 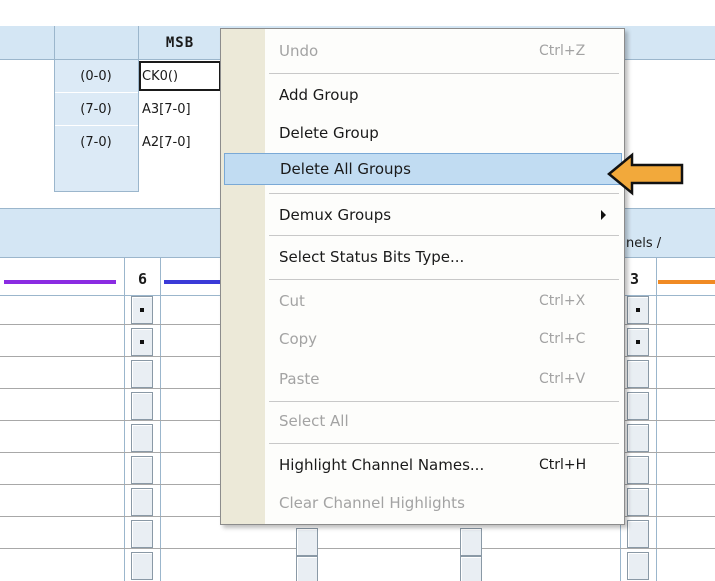 I want to click on menu-item-add-group: Add Group, so click(x=422, y=95).